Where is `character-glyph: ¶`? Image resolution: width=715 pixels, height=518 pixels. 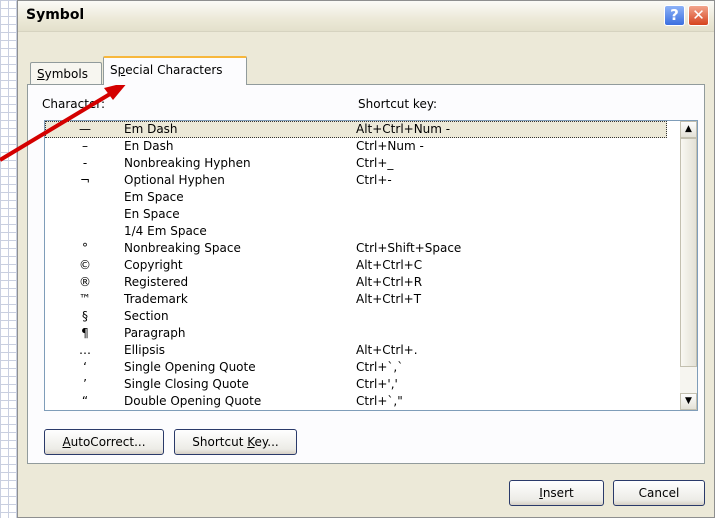
character-glyph: ¶ is located at coordinates (85, 333).